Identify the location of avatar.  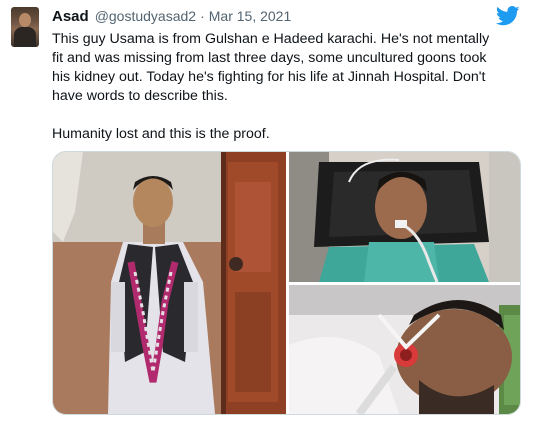
(25, 27).